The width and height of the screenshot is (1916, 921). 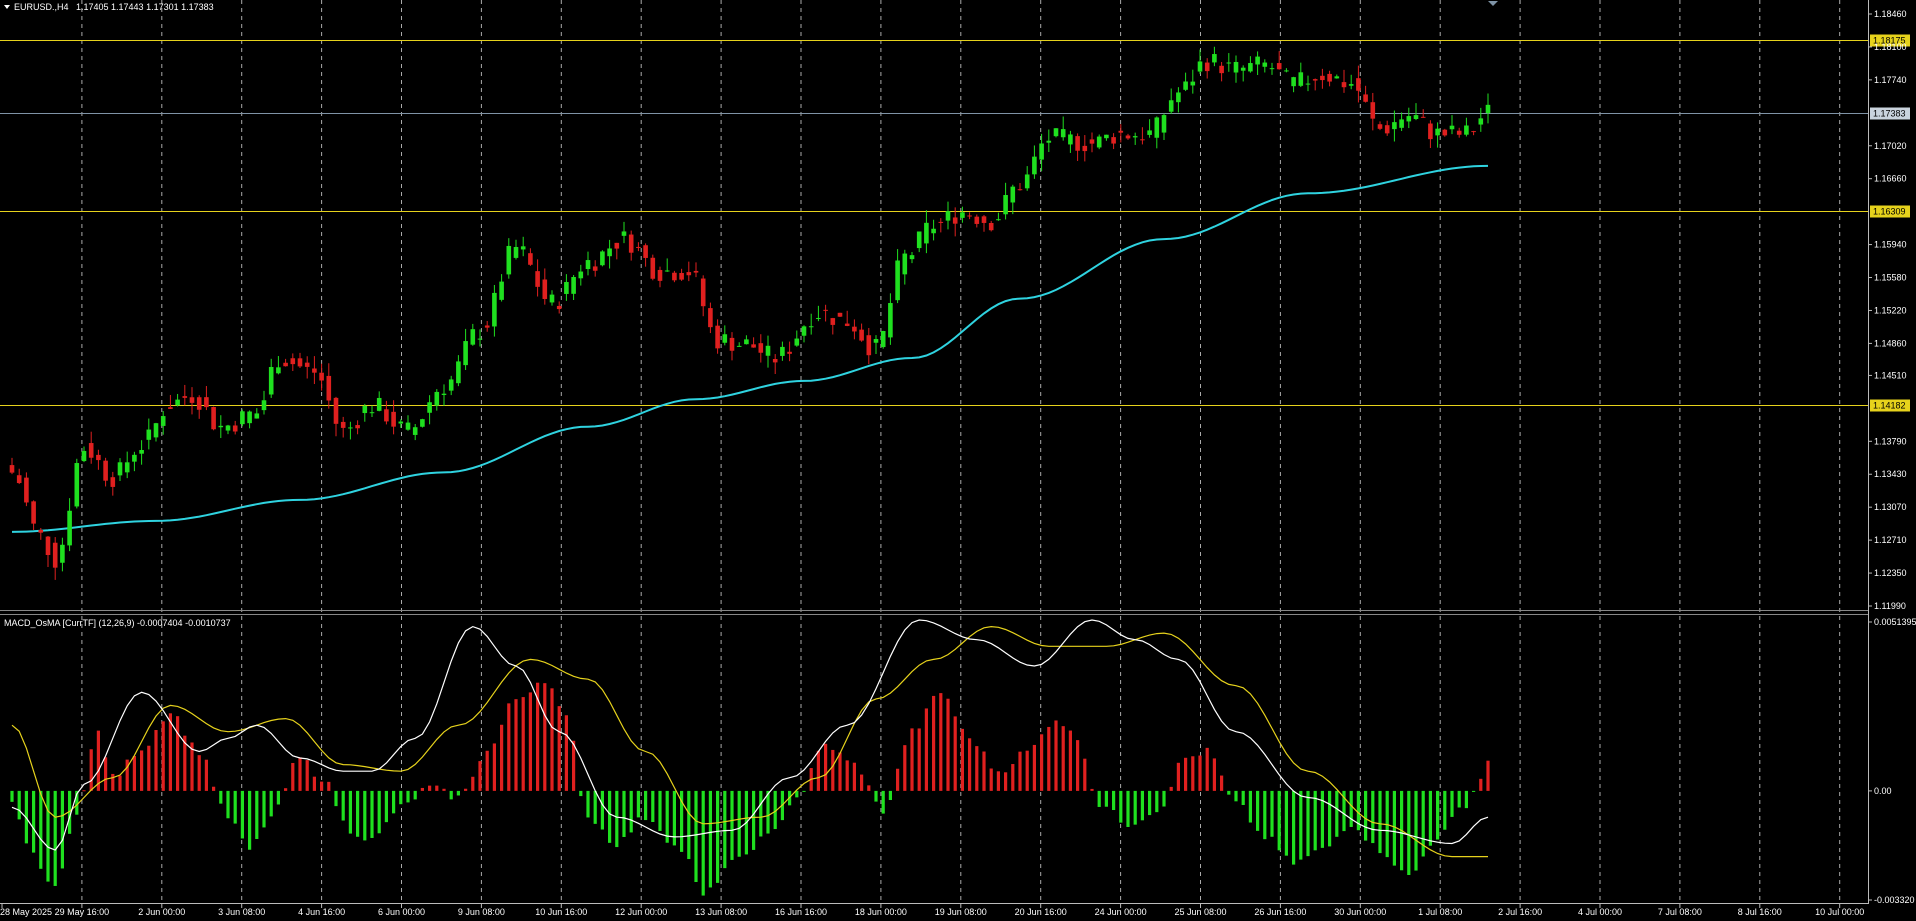 What do you see at coordinates (1839, 912) in the screenshot?
I see `time-tick-label: 10 Jul 00:00` at bounding box center [1839, 912].